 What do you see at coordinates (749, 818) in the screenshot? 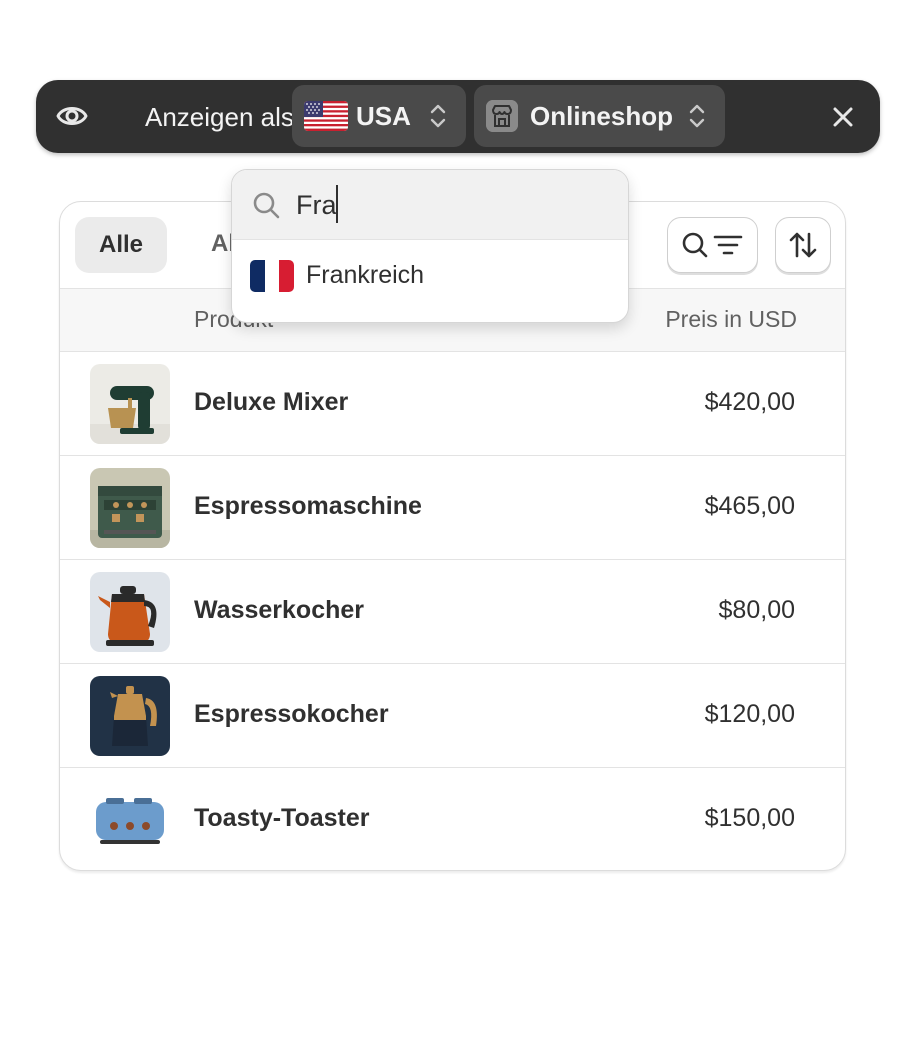
I see `product-price: $150,00` at bounding box center [749, 818].